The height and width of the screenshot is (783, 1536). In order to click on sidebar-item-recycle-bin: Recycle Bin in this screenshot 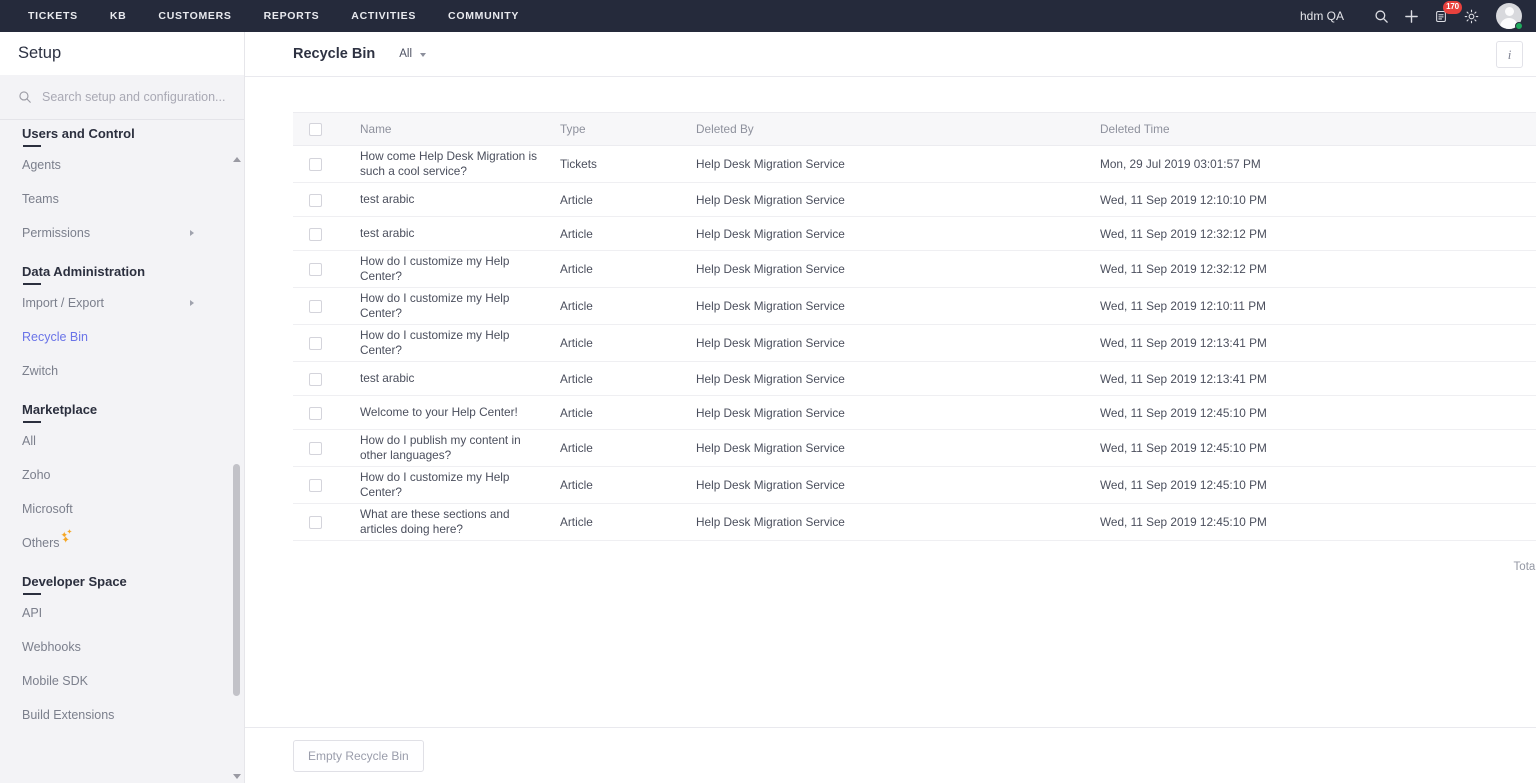, I will do `click(122, 337)`.